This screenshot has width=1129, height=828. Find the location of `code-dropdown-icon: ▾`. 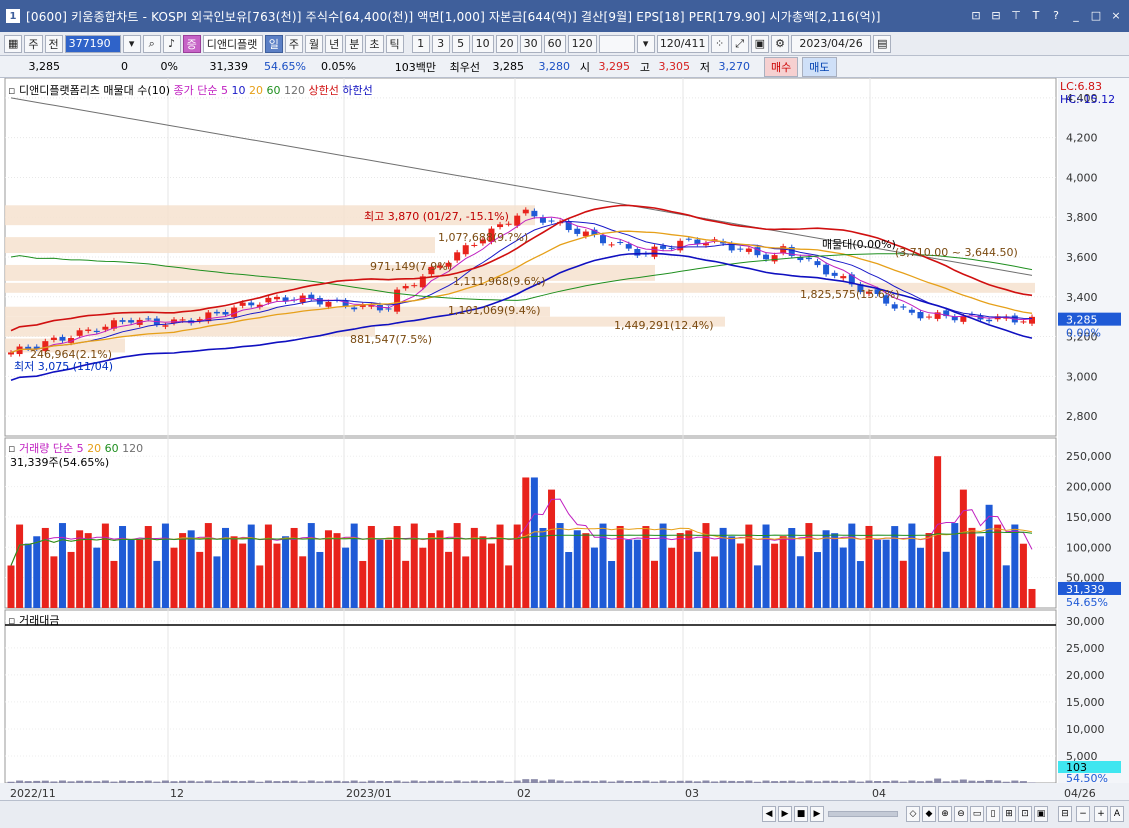

code-dropdown-icon: ▾ is located at coordinates (131, 43).